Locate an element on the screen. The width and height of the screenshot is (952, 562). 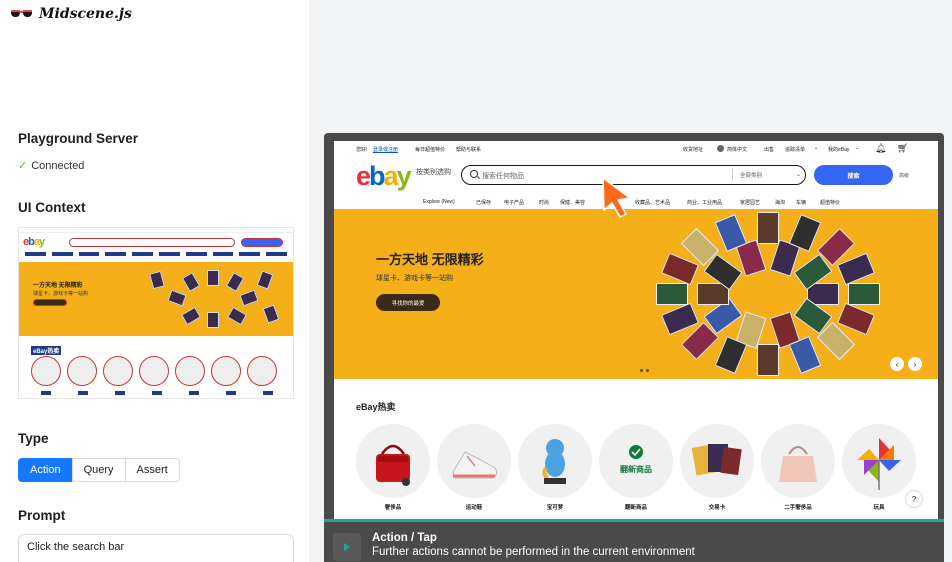
bell-icon: 🔔︎ is located at coordinates (880, 148).